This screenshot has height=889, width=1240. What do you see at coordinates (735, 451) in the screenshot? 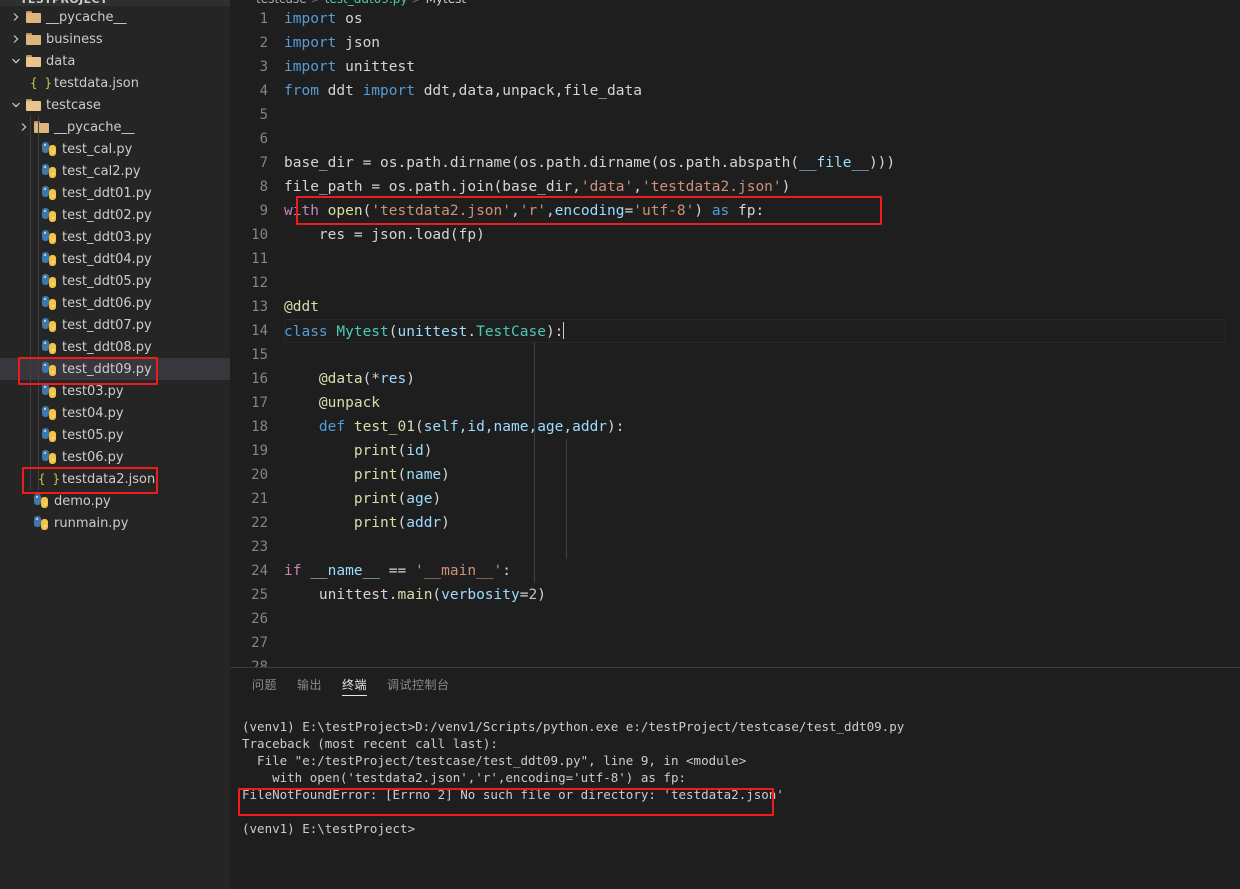
I see `code-line-19: 19 print(id)` at bounding box center [735, 451].